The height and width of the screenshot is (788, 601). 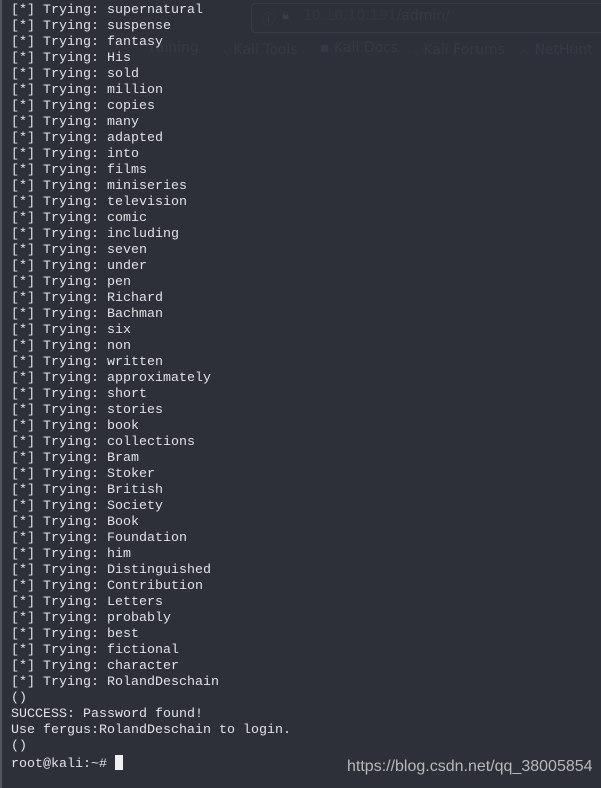 I want to click on attempt-word: pen, so click(x=118, y=282).